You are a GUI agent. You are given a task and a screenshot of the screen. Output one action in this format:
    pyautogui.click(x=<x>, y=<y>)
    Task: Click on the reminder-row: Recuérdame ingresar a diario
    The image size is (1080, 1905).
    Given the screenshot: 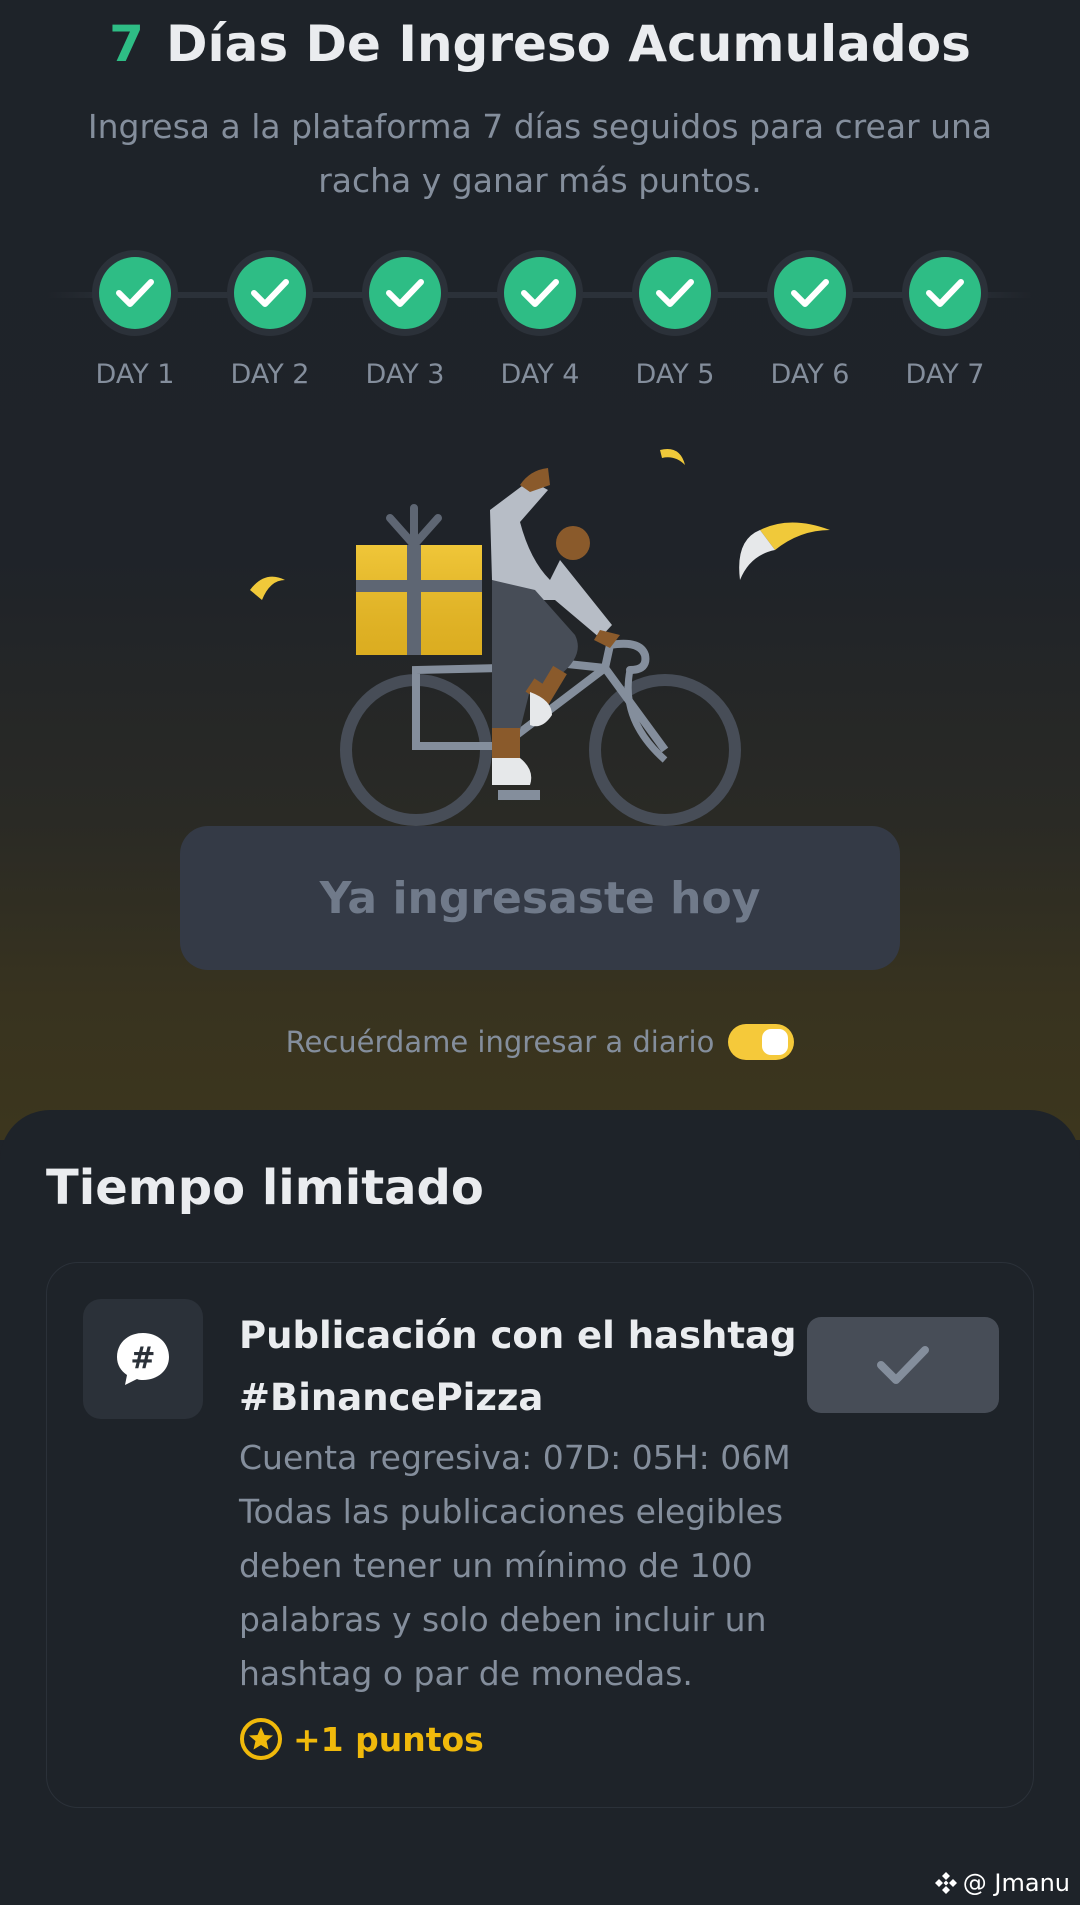 What is the action you would take?
    pyautogui.click(x=540, y=1042)
    